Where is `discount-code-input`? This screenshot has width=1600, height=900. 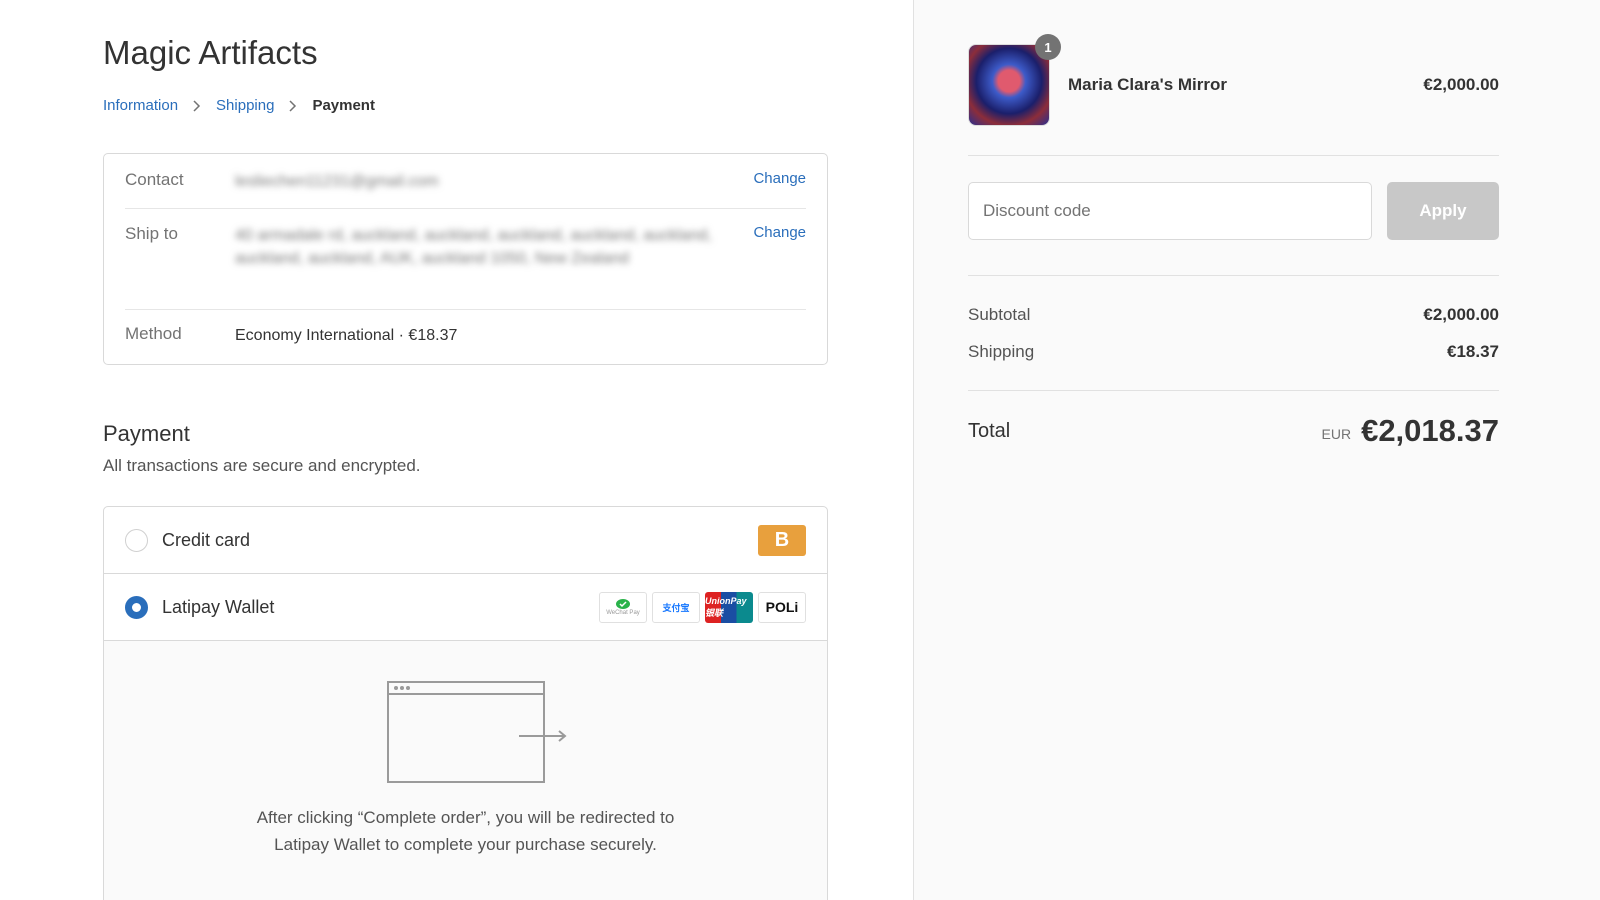
discount-code-input is located at coordinates (1170, 211).